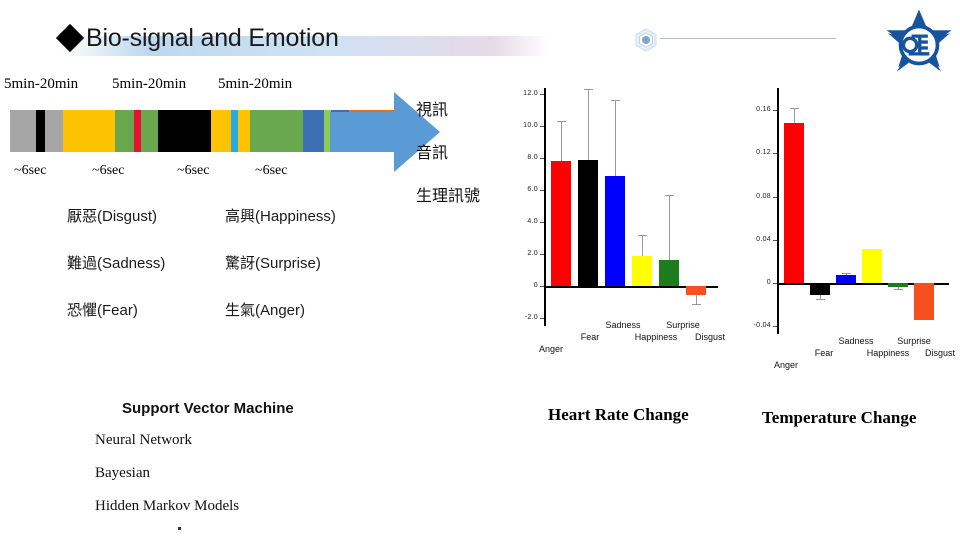 Image resolution: width=960 pixels, height=540 pixels. I want to click on hexagon-icon, so click(646, 40).